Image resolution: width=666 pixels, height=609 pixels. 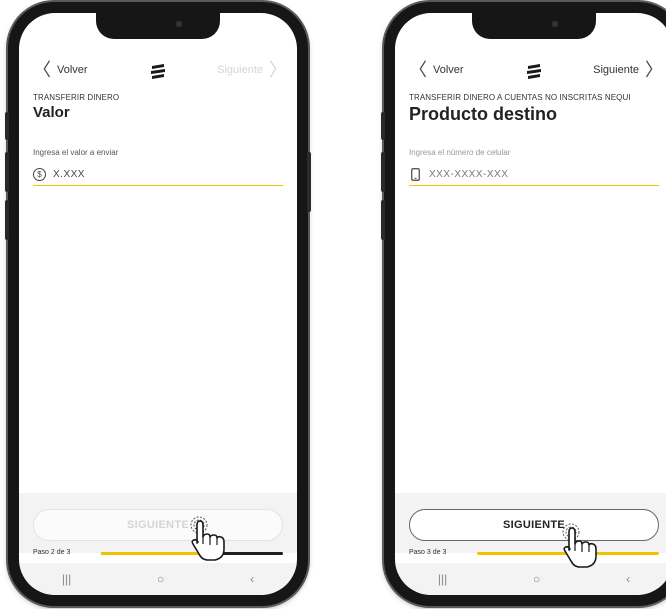 What do you see at coordinates (52, 552) in the screenshot?
I see `step-indicator: Paso 2 de 3` at bounding box center [52, 552].